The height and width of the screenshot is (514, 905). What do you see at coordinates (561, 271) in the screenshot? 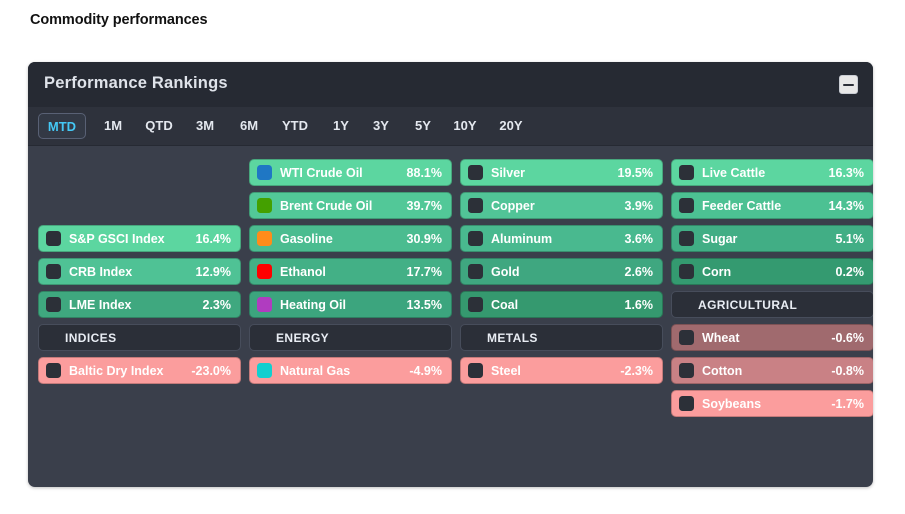
I see `ranking-row: Gold 2.6%` at bounding box center [561, 271].